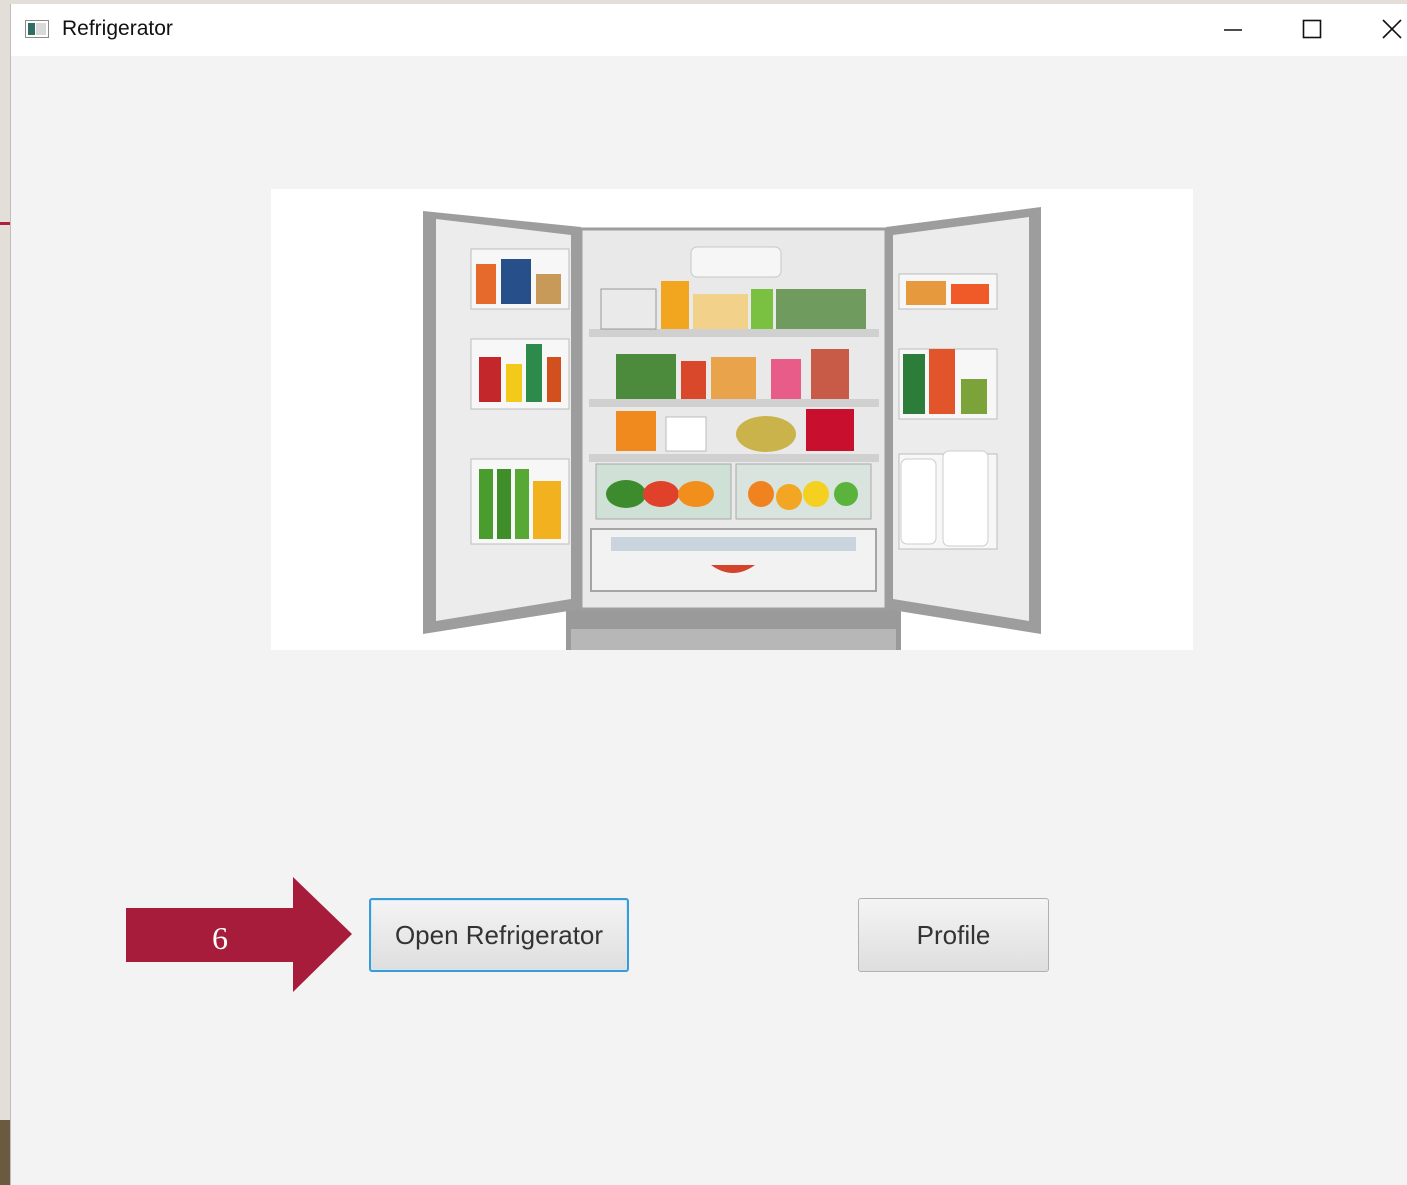 This screenshot has width=1407, height=1185. Describe the element at coordinates (220, 938) in the screenshot. I see `step-number-label: 6` at that location.